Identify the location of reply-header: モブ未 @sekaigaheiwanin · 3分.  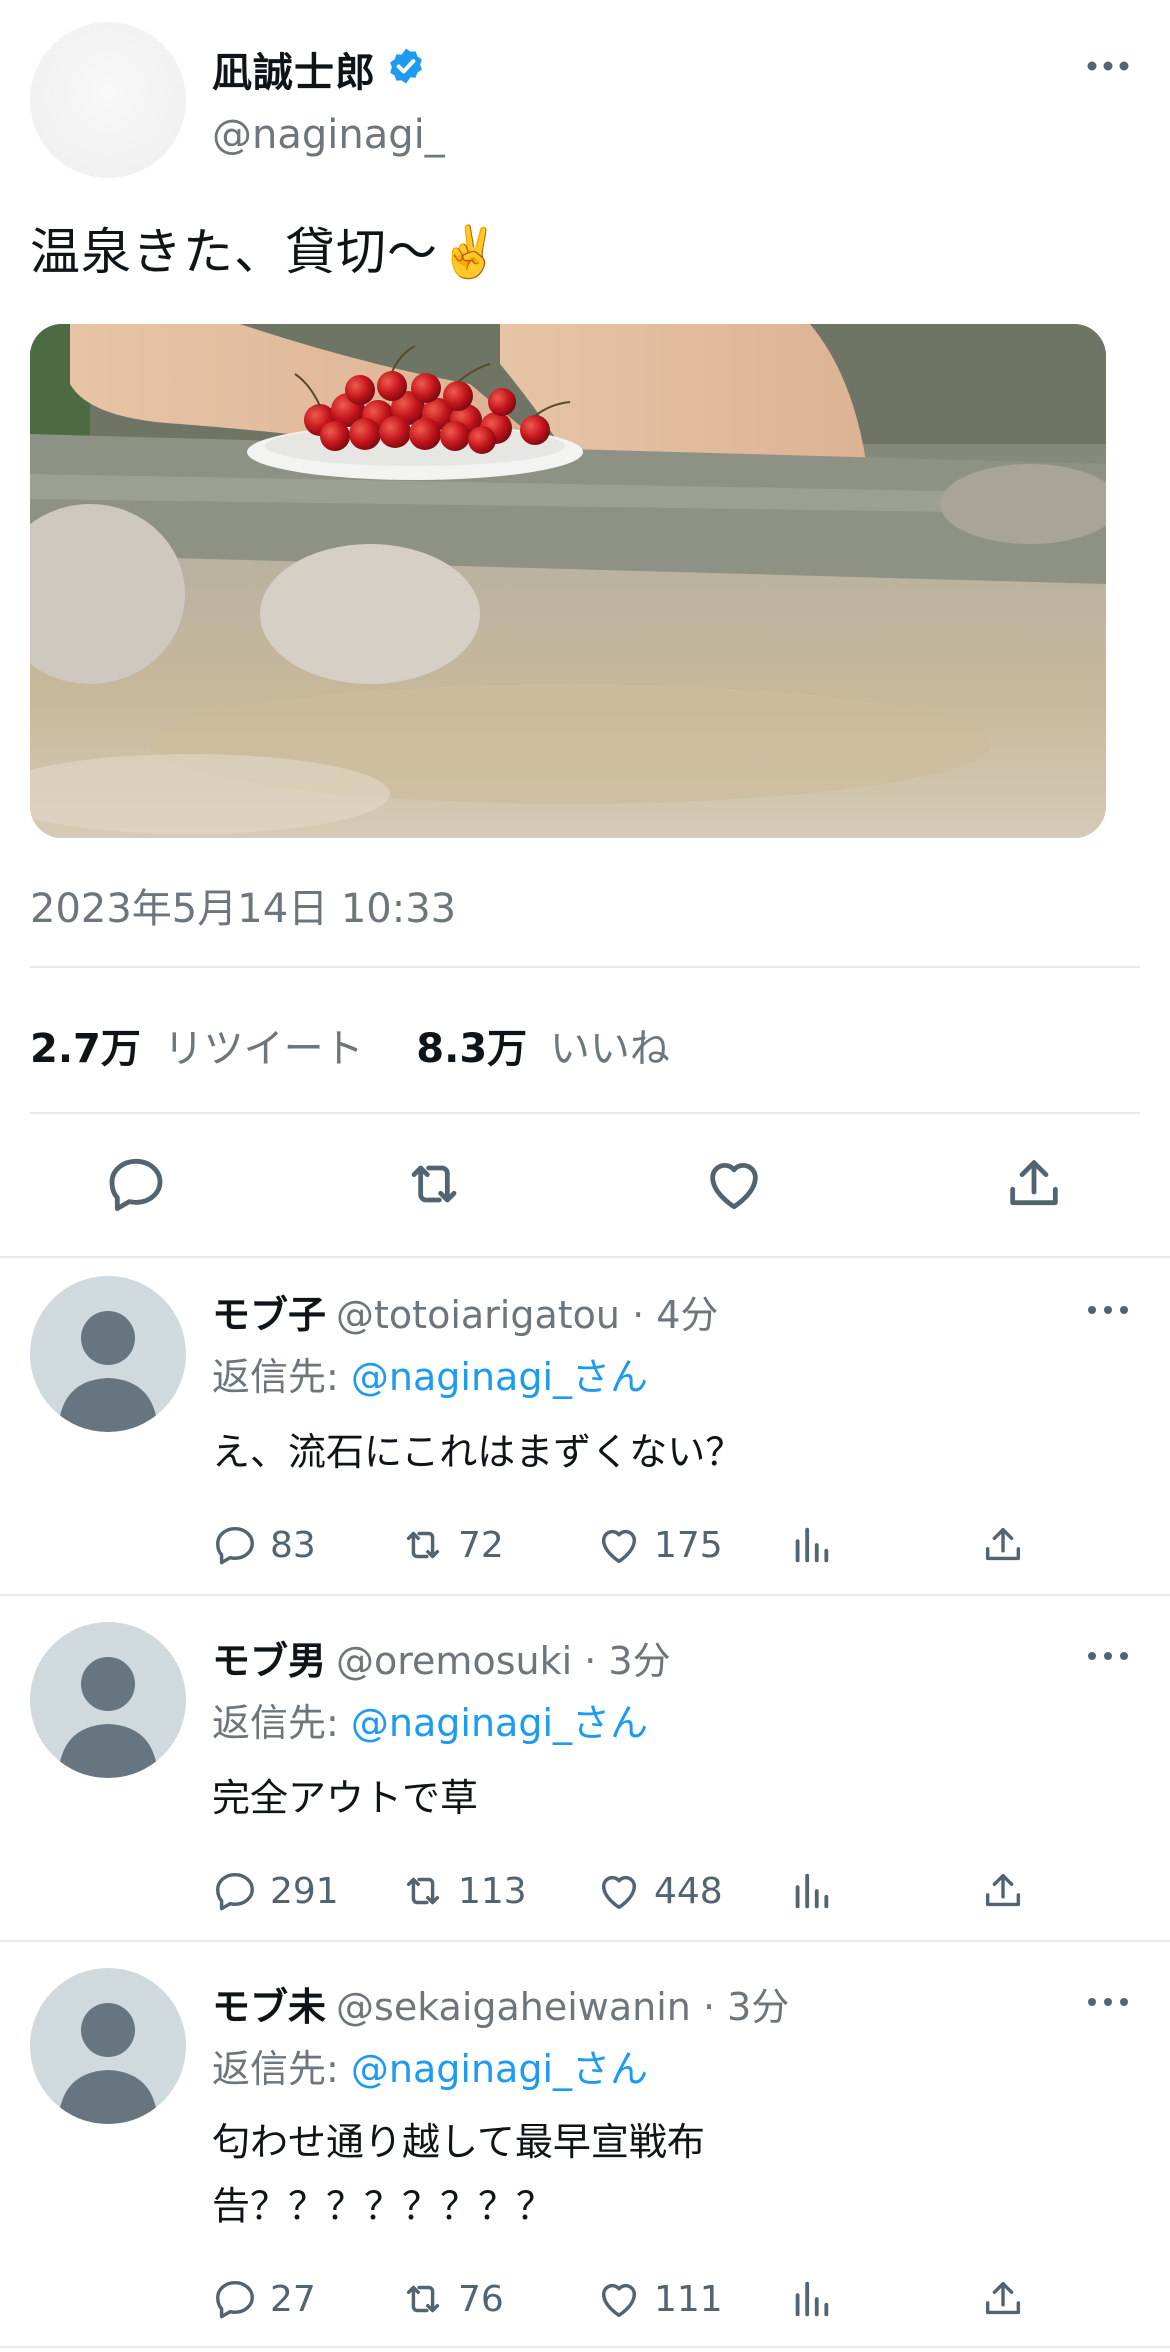
(500, 2003).